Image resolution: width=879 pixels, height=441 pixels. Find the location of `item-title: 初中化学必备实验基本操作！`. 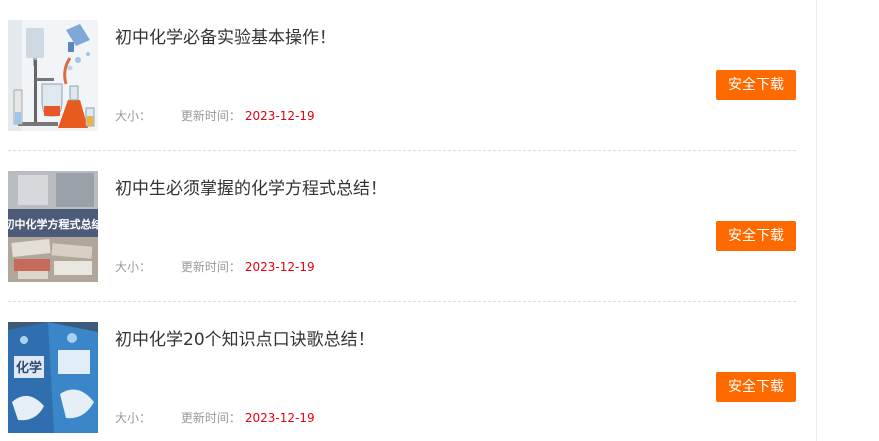

item-title: 初中化学必备实验基本操作！ is located at coordinates (225, 38).